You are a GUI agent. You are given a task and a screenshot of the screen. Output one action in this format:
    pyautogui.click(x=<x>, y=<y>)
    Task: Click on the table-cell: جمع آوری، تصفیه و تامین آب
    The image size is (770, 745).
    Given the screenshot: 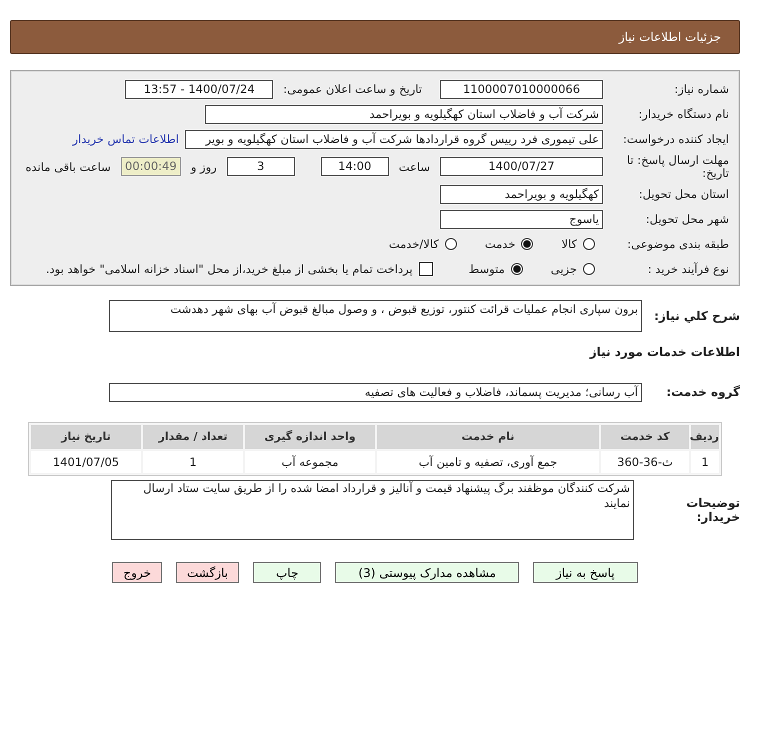 What is the action you would take?
    pyautogui.click(x=488, y=462)
    